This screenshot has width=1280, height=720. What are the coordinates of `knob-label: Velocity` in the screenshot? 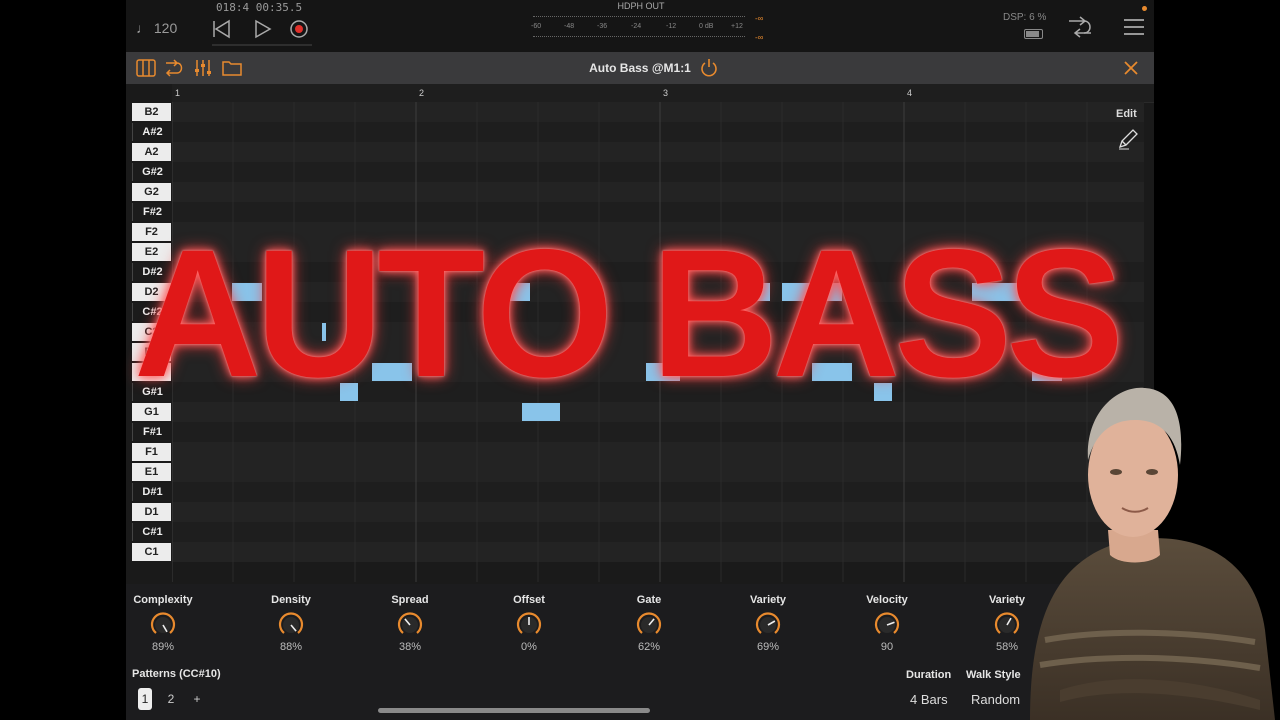 It's located at (887, 600).